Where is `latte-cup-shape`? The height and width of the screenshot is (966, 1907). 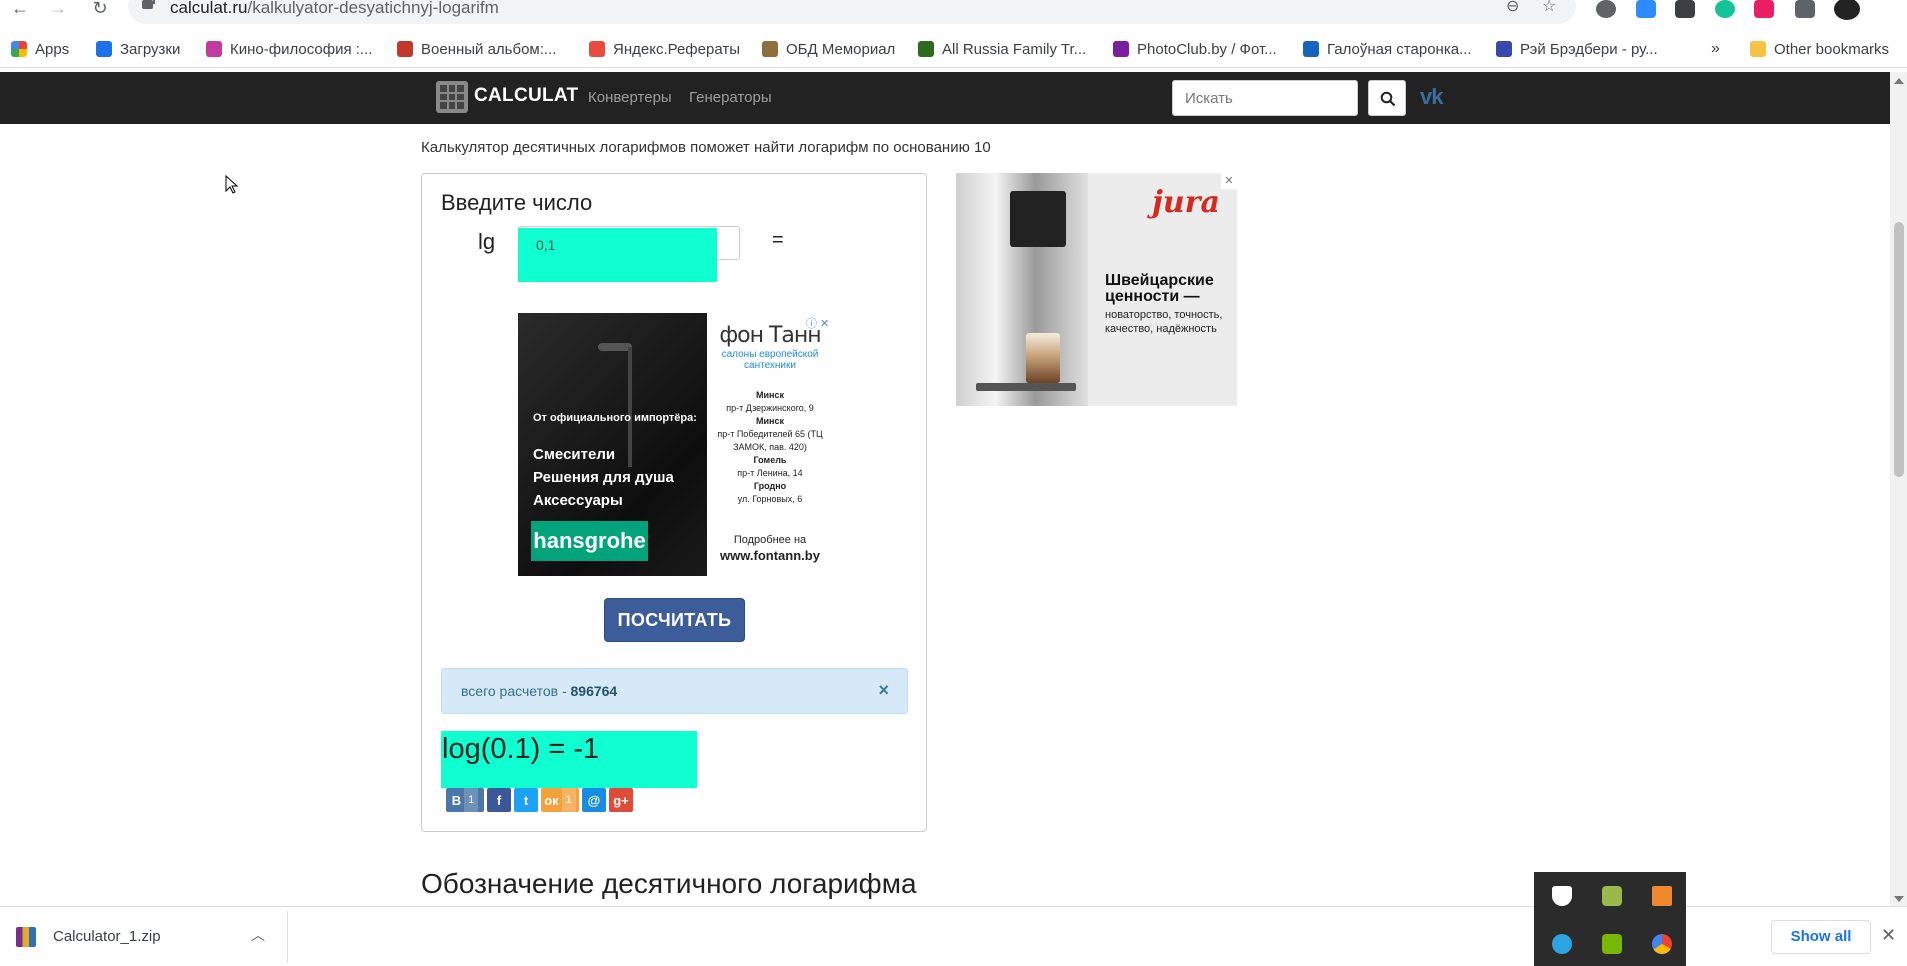 latte-cup-shape is located at coordinates (1043, 358).